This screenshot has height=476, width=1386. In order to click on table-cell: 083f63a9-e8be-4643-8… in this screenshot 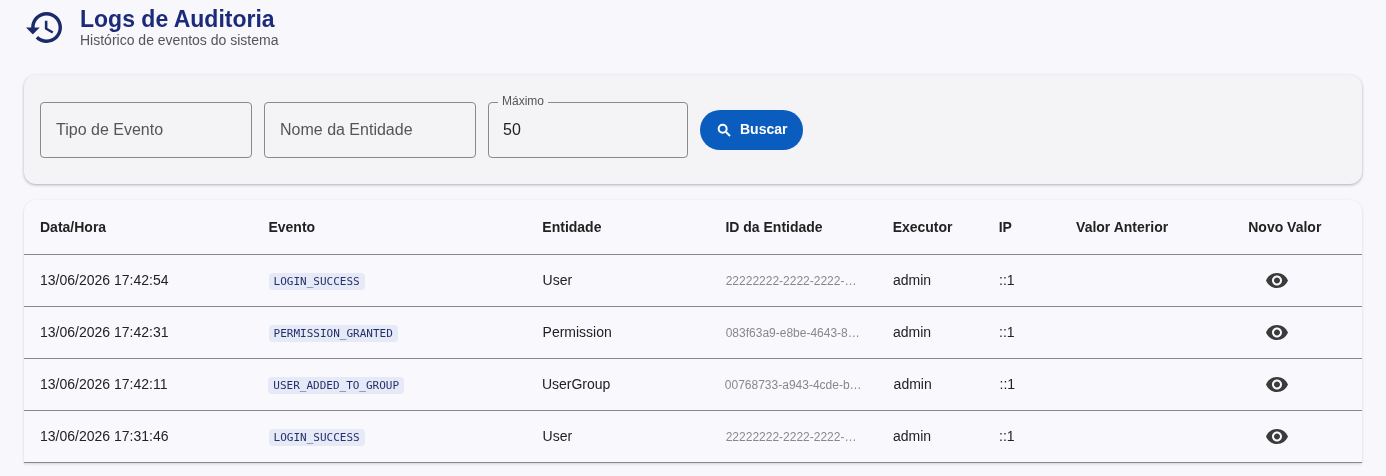, I will do `click(792, 333)`.